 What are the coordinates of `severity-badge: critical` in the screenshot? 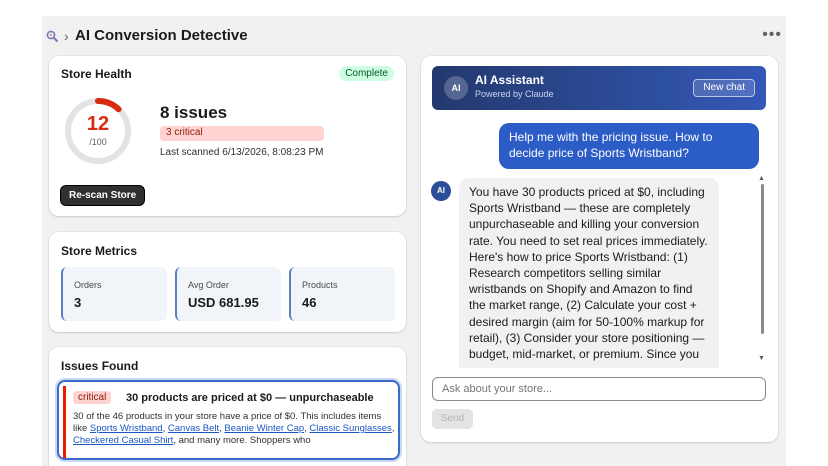 It's located at (92, 397).